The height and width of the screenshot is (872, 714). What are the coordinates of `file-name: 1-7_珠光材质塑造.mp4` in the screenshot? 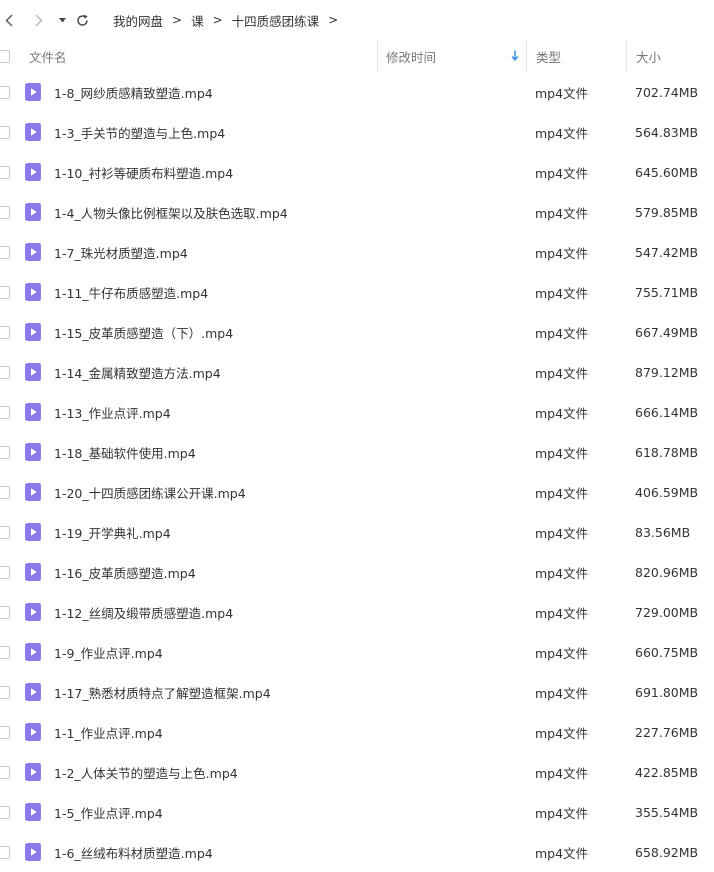 It's located at (214, 252).